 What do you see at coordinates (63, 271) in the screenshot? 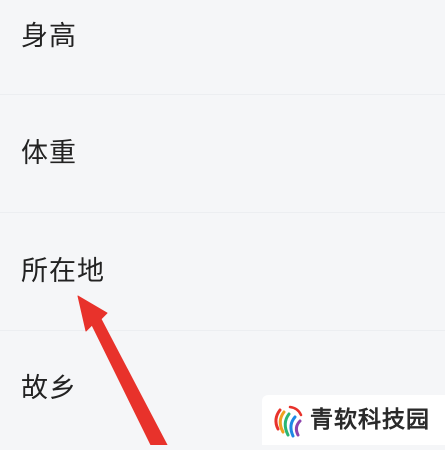
I see `field-label-location: 所在地` at bounding box center [63, 271].